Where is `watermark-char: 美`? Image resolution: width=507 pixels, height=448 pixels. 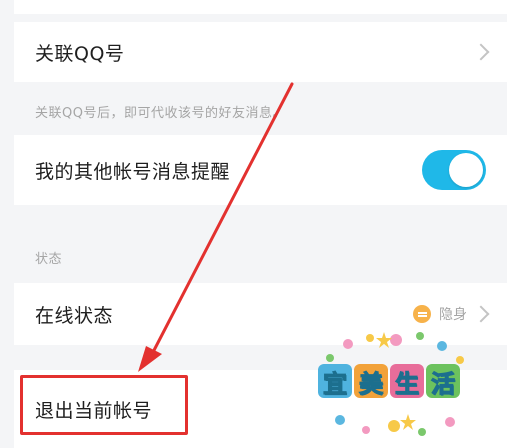
watermark-char: 美 is located at coordinates (371, 381).